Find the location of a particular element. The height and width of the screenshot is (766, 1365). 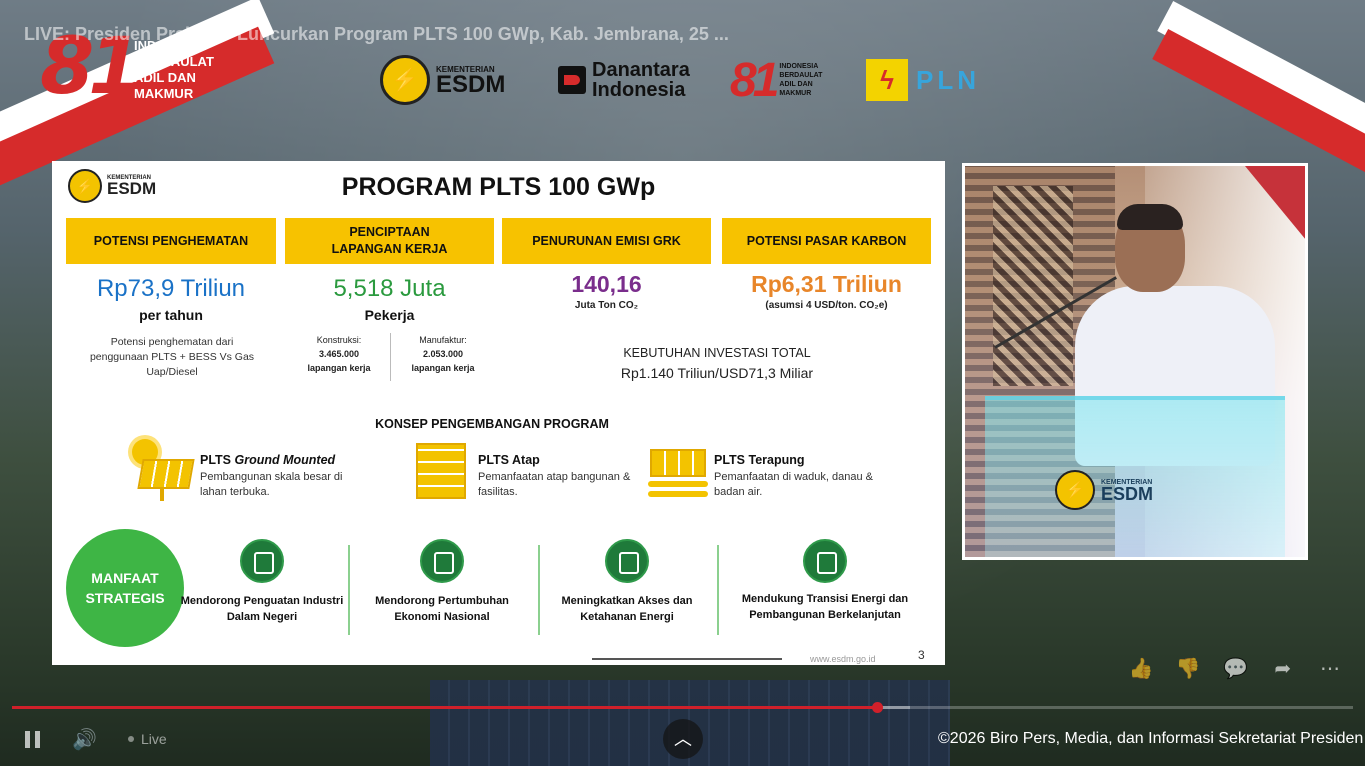

metric-header-carbon: POTENSI PASAR KARBON is located at coordinates (826, 241).